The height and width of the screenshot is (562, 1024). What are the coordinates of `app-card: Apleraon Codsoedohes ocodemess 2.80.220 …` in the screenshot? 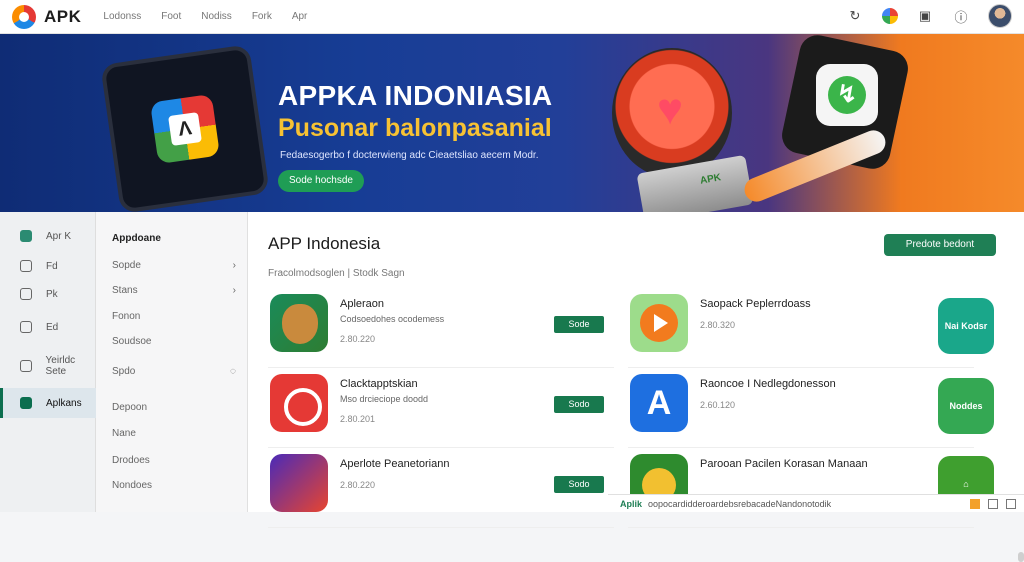 It's located at (441, 330).